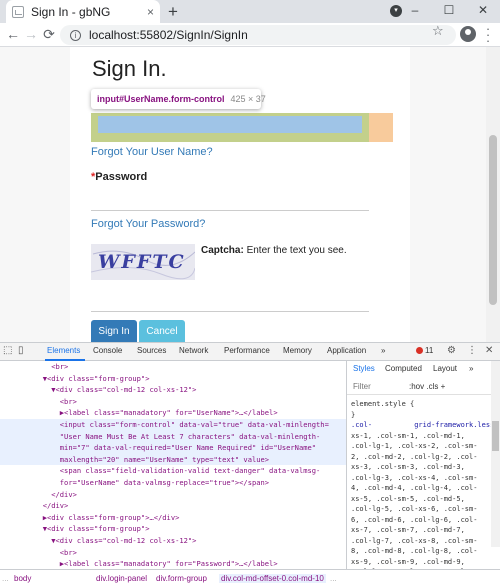 The image size is (500, 587). Describe the element at coordinates (425, 425) in the screenshot. I see `style-rule-line: .col- grid-framework.less:23` at that location.